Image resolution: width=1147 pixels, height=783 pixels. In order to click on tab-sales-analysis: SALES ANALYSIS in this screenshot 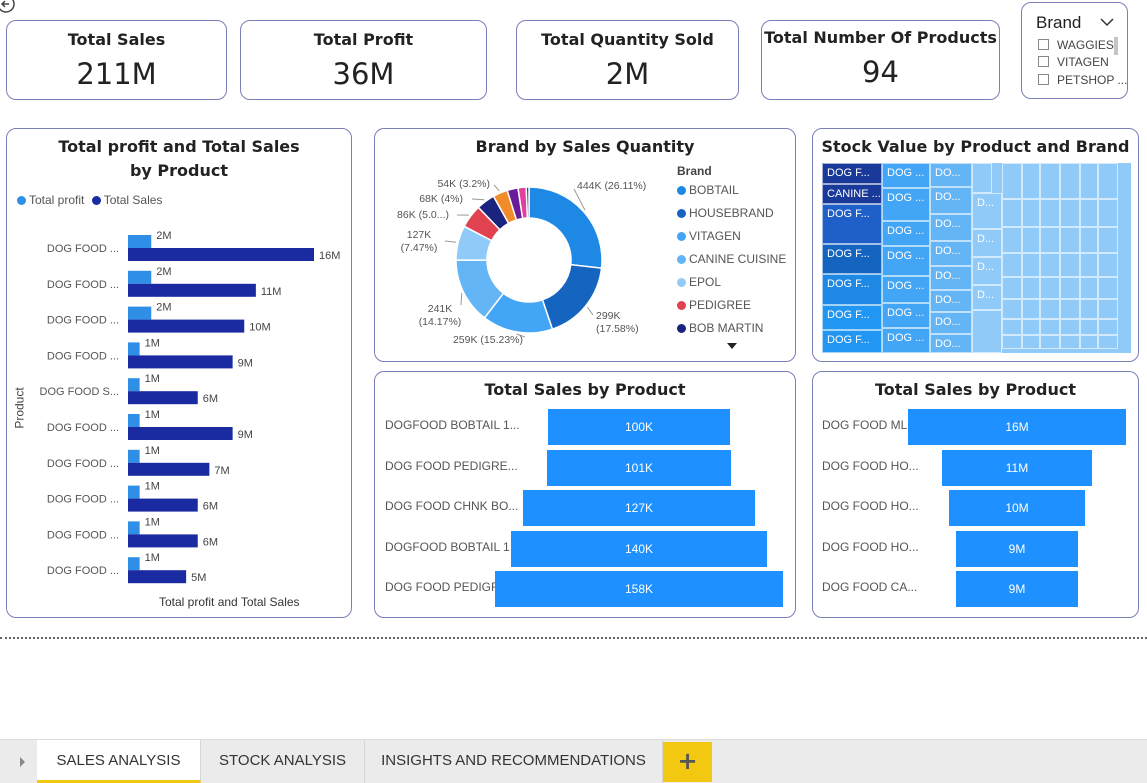, I will do `click(119, 761)`.